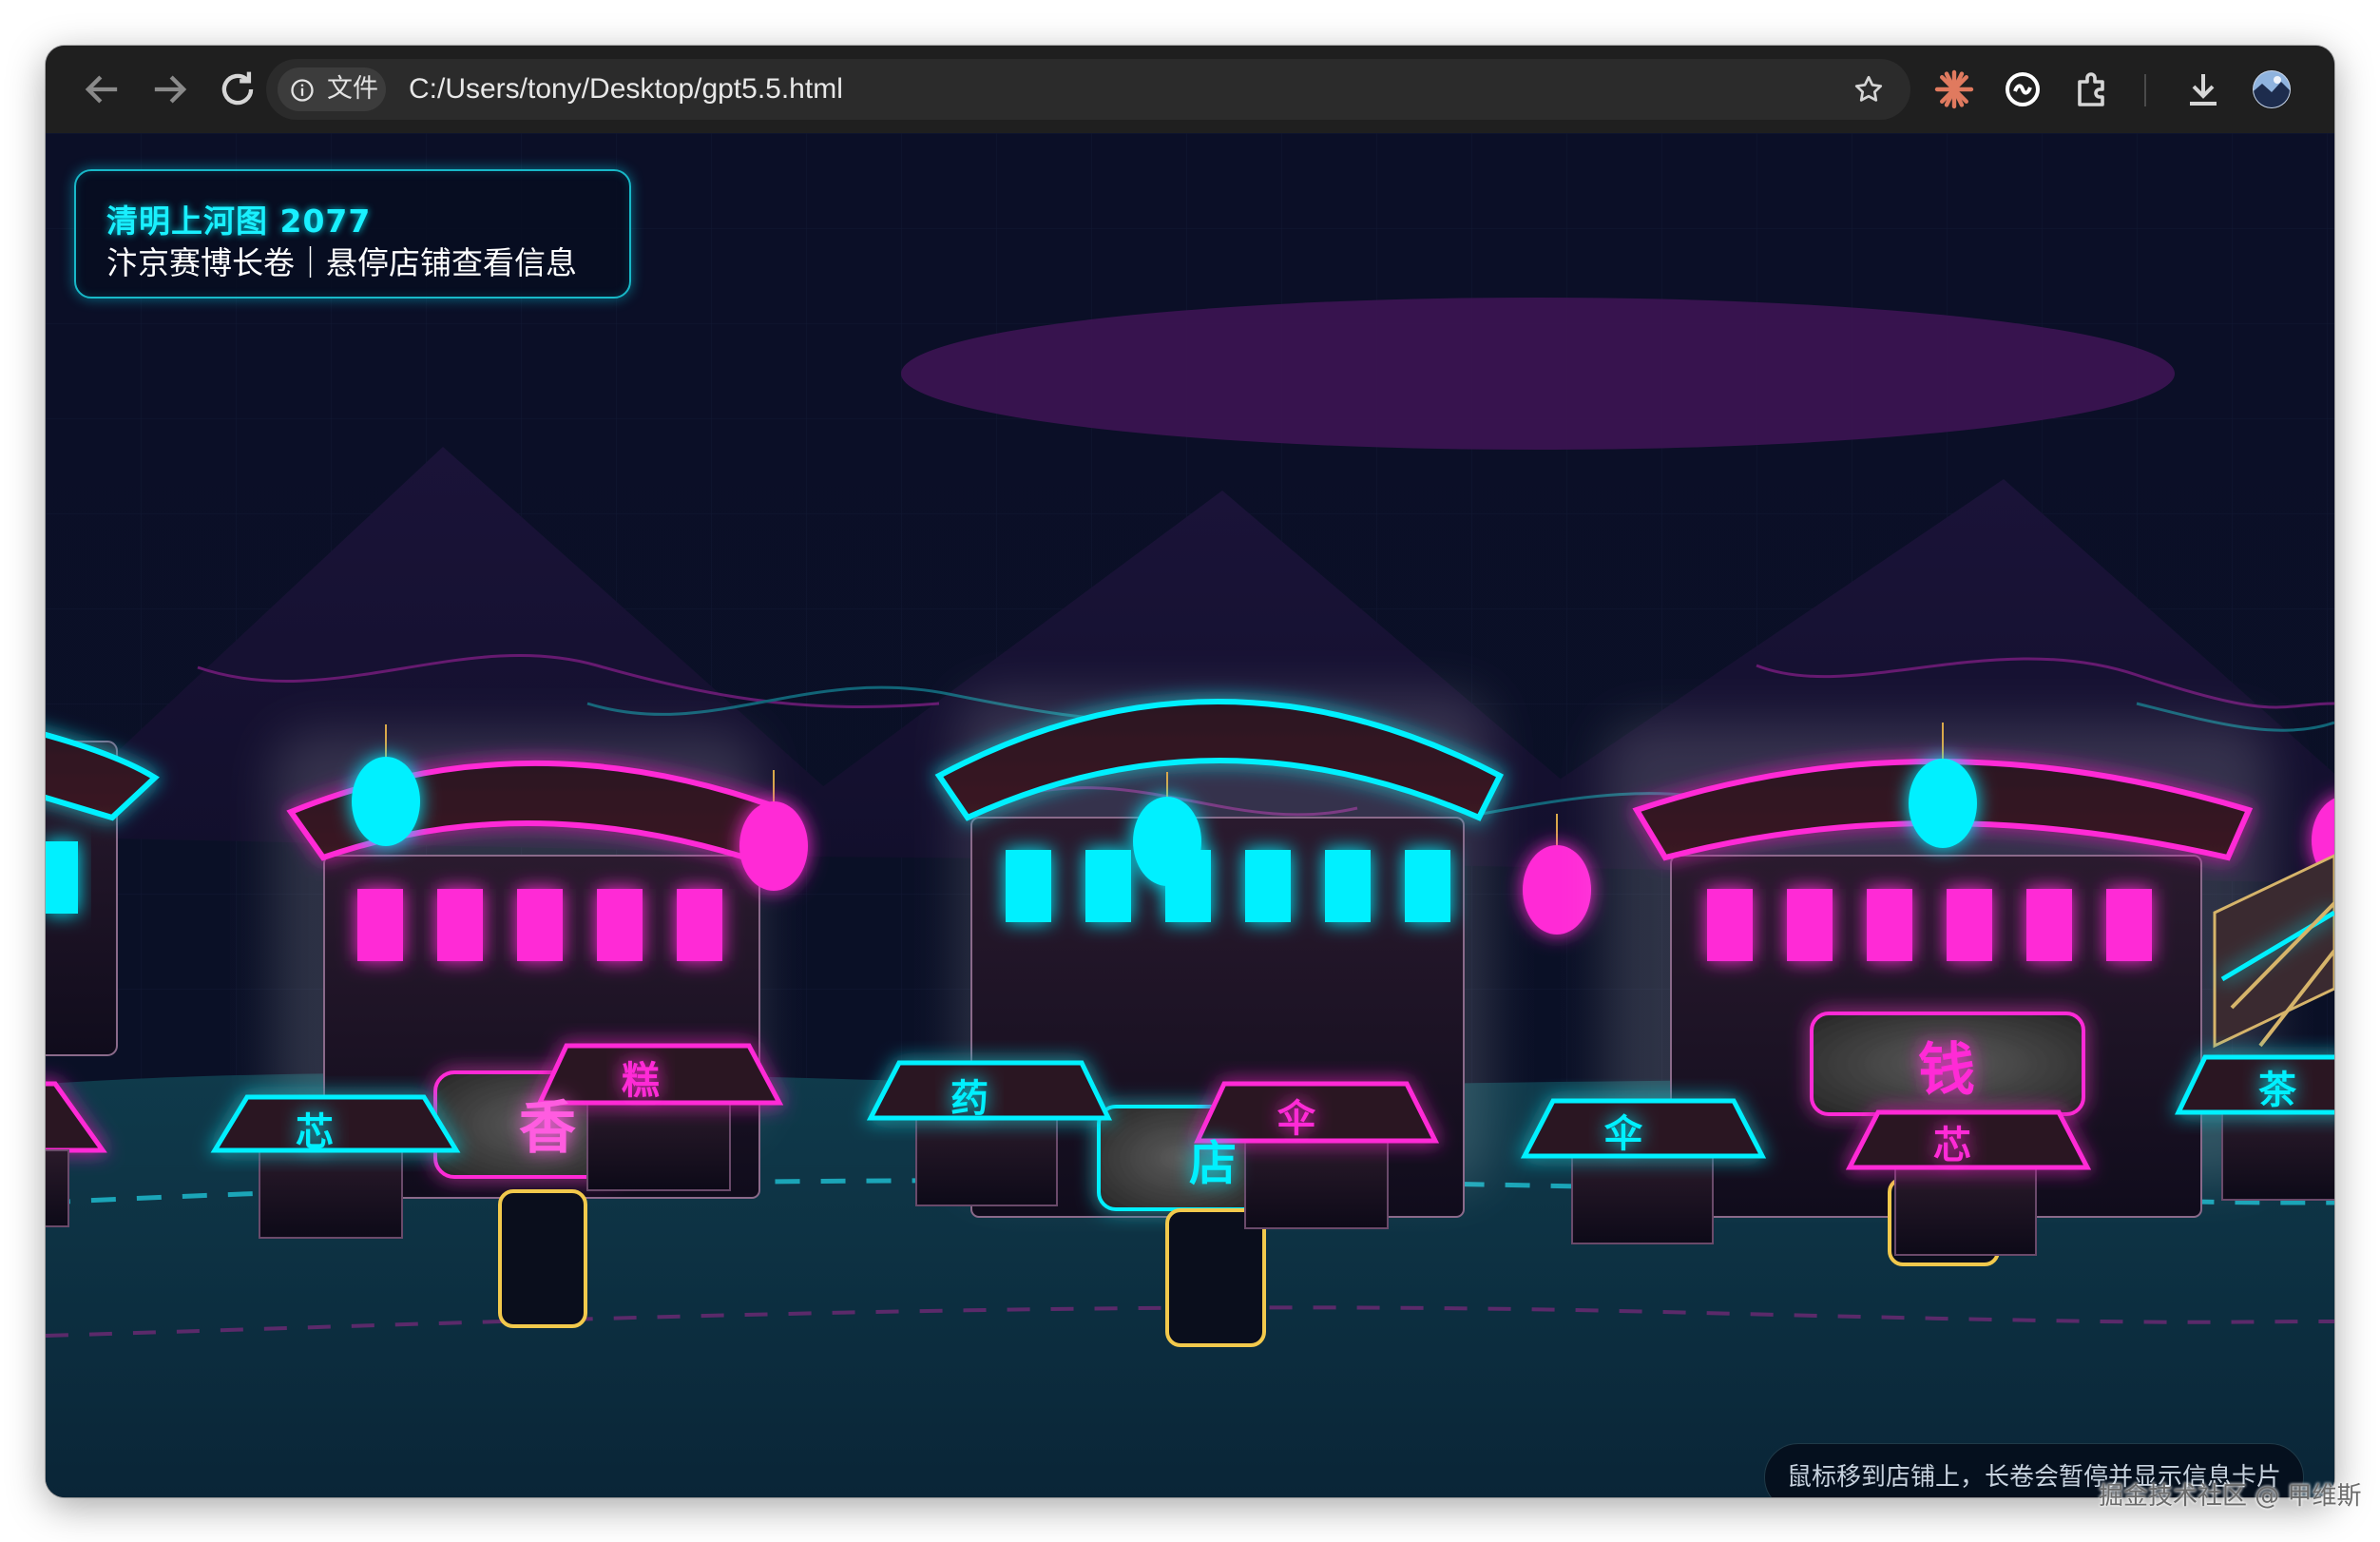 This screenshot has width=2380, height=1542. What do you see at coordinates (302, 90) in the screenshot?
I see `info-icon` at bounding box center [302, 90].